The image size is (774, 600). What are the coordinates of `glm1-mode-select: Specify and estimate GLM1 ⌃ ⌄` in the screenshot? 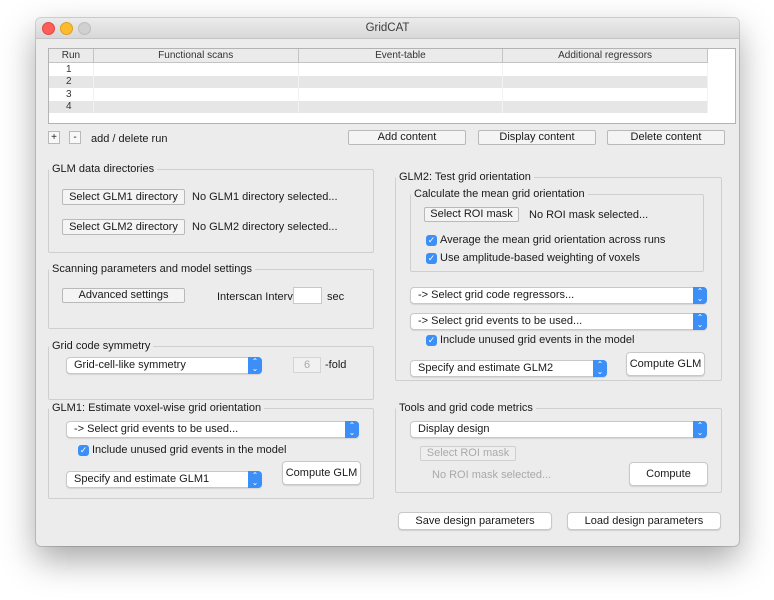 It's located at (164, 479).